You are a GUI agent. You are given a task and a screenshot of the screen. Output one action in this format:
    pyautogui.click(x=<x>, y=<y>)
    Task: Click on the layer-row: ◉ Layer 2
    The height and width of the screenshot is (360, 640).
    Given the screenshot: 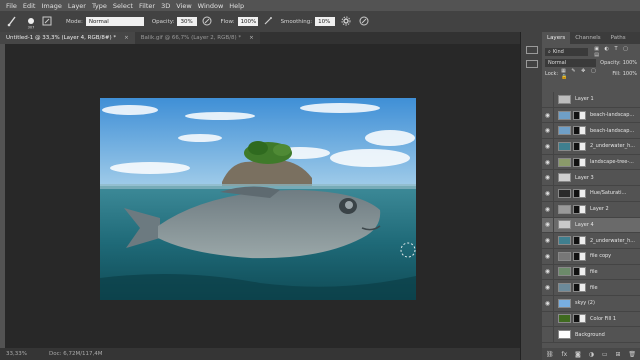 What is the action you would take?
    pyautogui.click(x=591, y=209)
    